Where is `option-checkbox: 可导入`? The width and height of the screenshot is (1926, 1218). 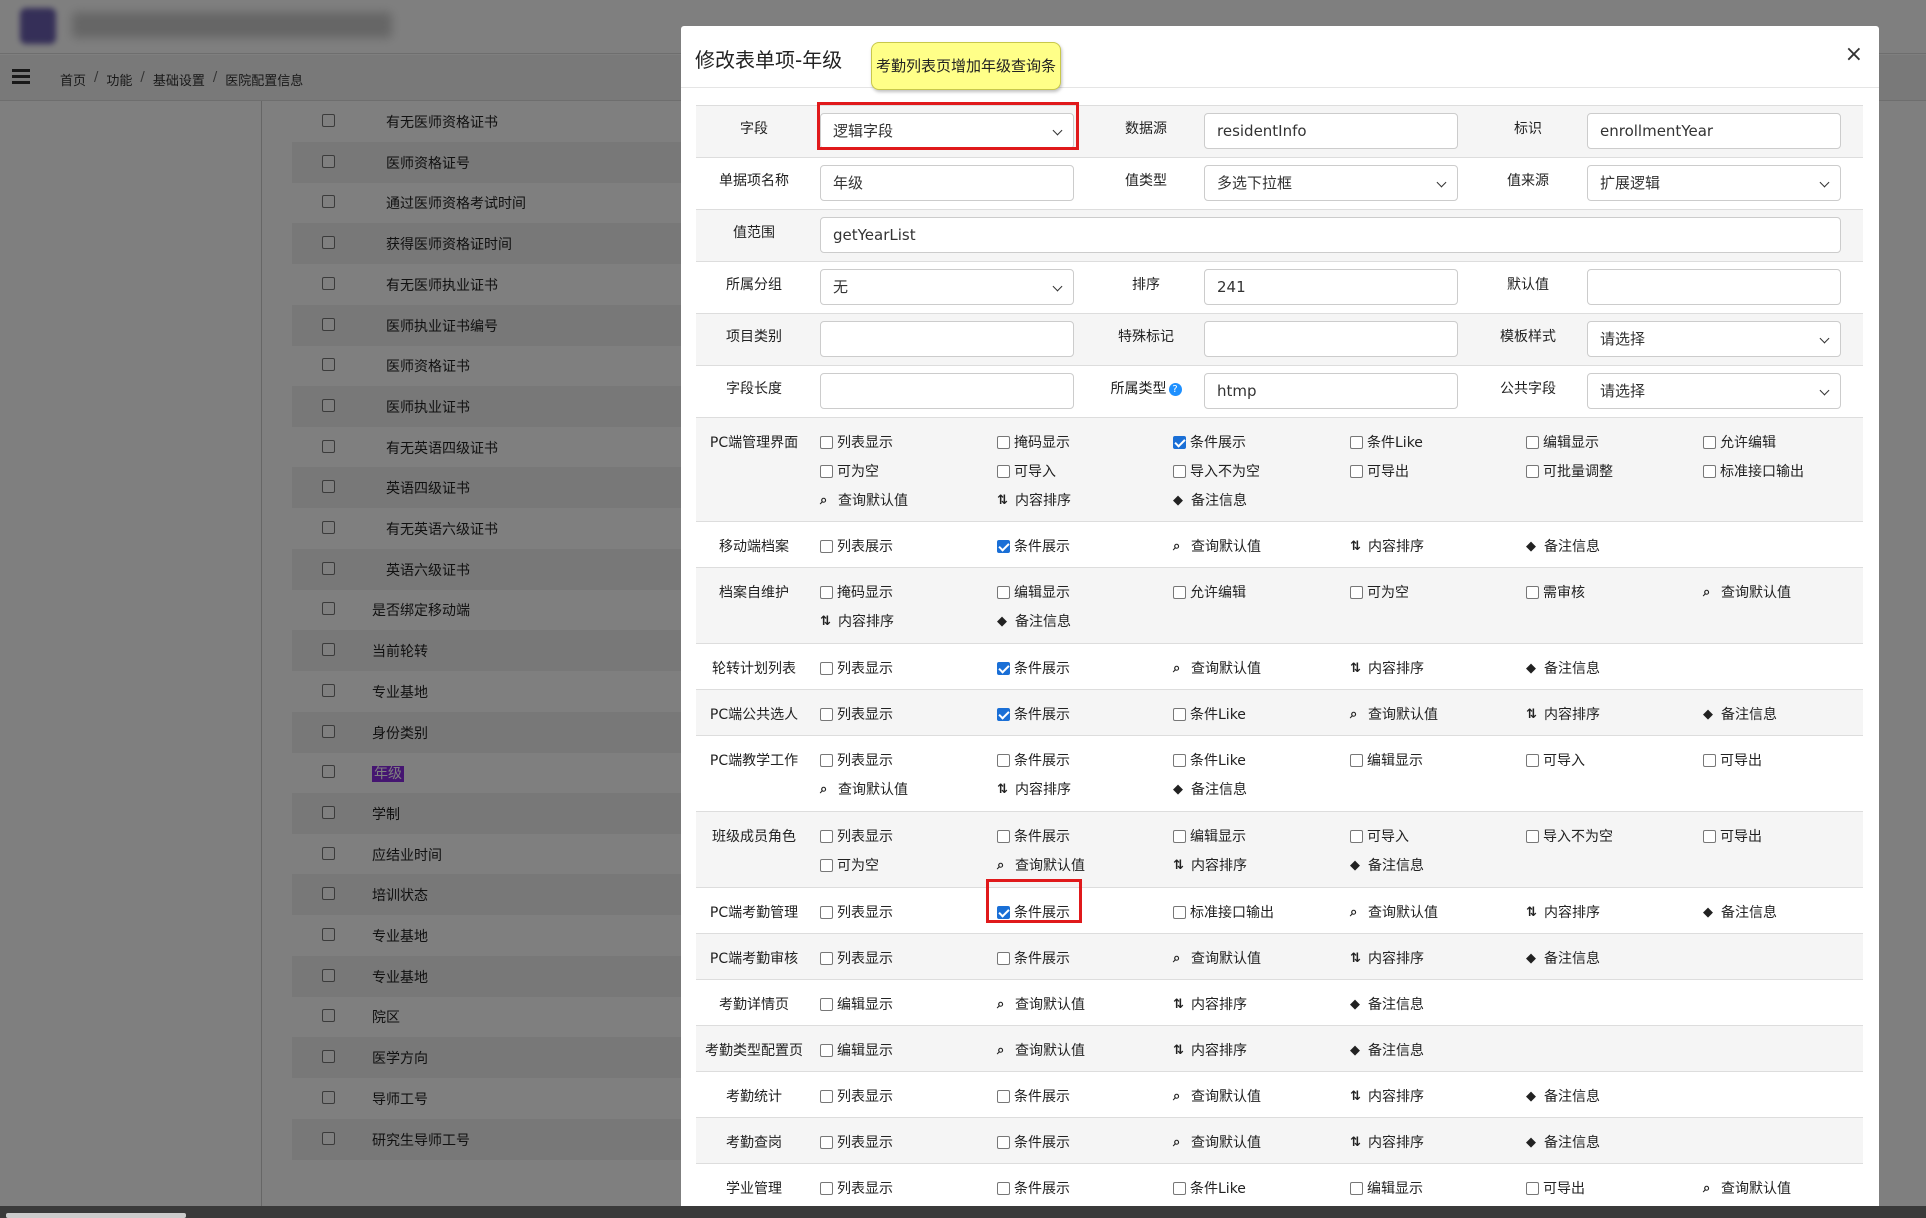
option-checkbox: 可导入 is located at coordinates (1026, 471).